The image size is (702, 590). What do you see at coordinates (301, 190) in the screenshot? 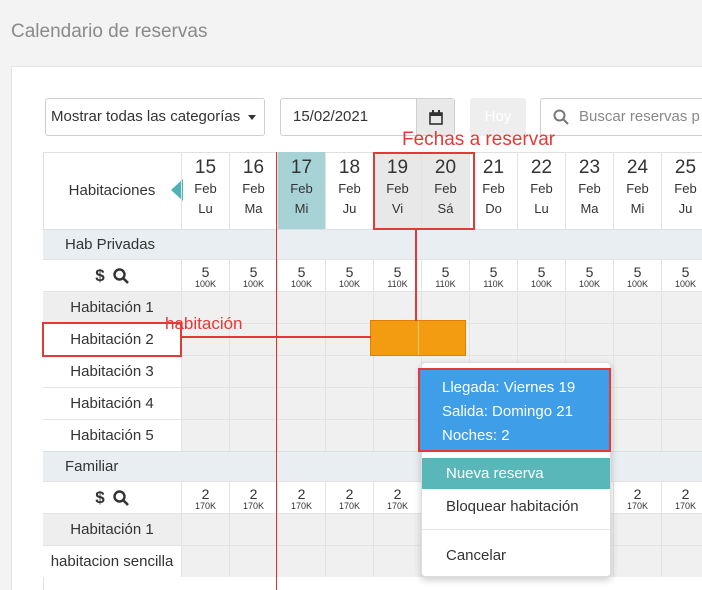
I see `day-header-17: 17 Feb Mi` at bounding box center [301, 190].